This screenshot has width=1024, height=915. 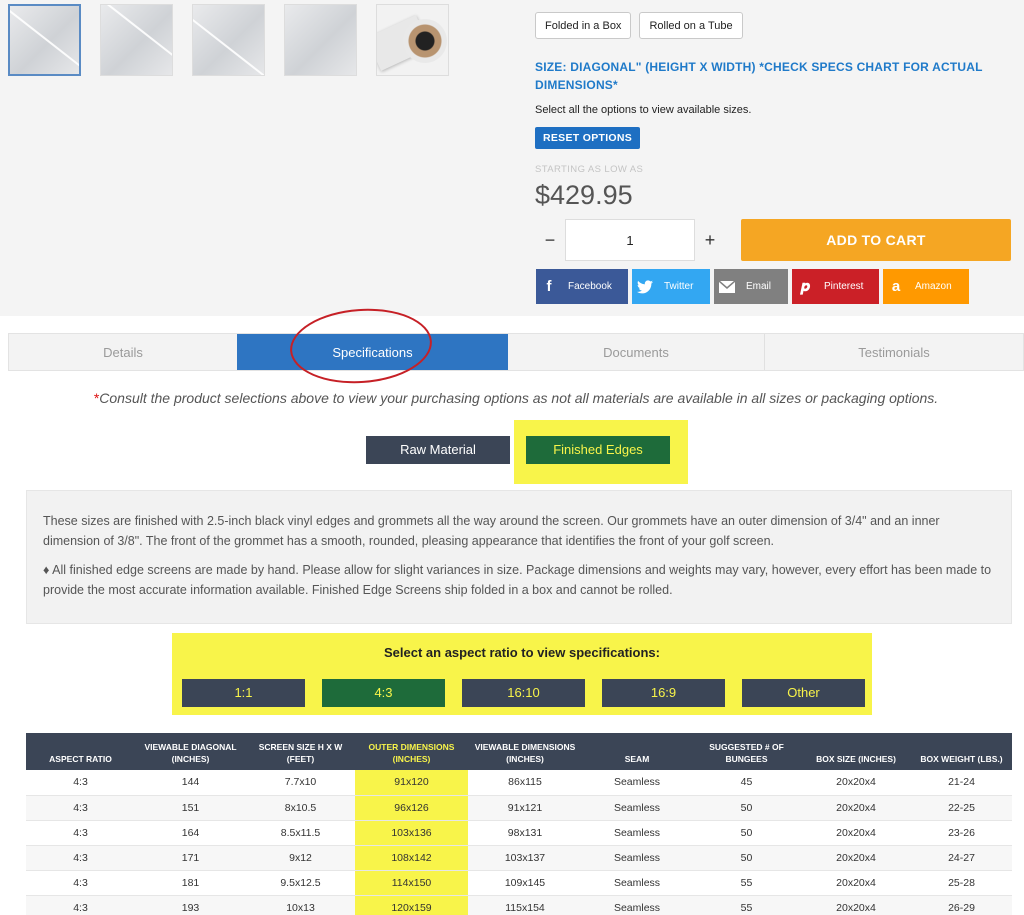 I want to click on table-cell: 115x154, so click(x=525, y=905).